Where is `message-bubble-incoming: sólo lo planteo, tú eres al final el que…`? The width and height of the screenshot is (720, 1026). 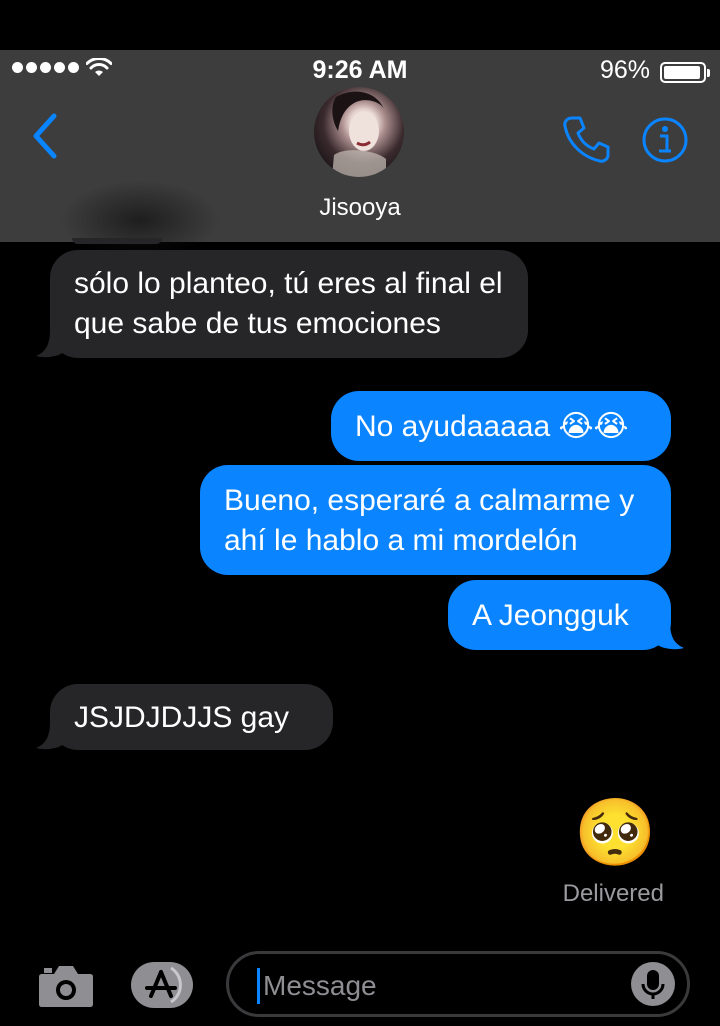 message-bubble-incoming: sólo lo planteo, tú eres al final el que… is located at coordinates (289, 304).